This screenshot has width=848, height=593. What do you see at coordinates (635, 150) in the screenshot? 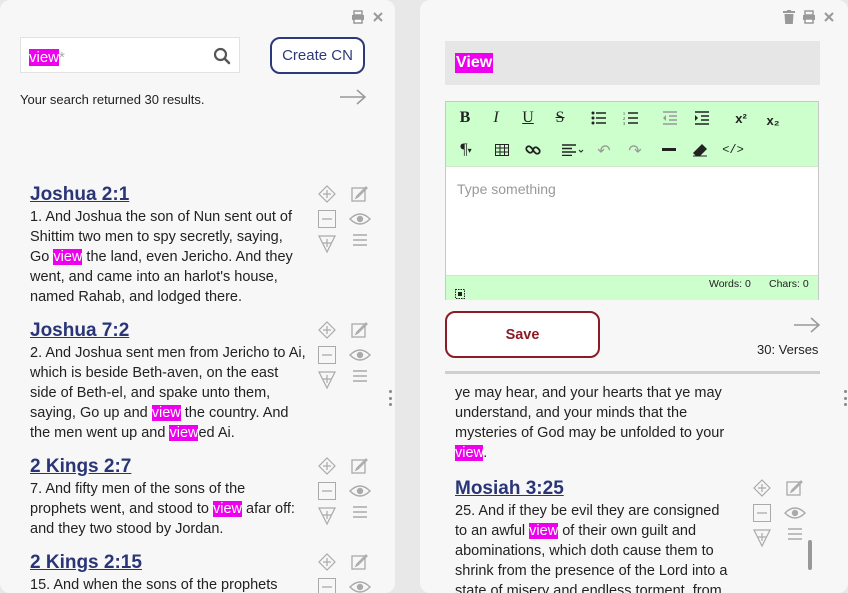
I see `redo-button: ↷` at bounding box center [635, 150].